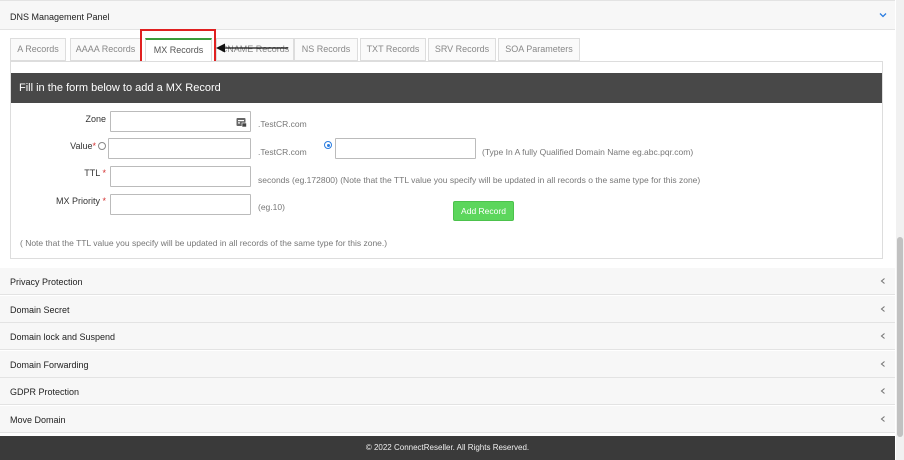 The image size is (904, 460). I want to click on tab-label: AAAA Records, so click(105, 49).